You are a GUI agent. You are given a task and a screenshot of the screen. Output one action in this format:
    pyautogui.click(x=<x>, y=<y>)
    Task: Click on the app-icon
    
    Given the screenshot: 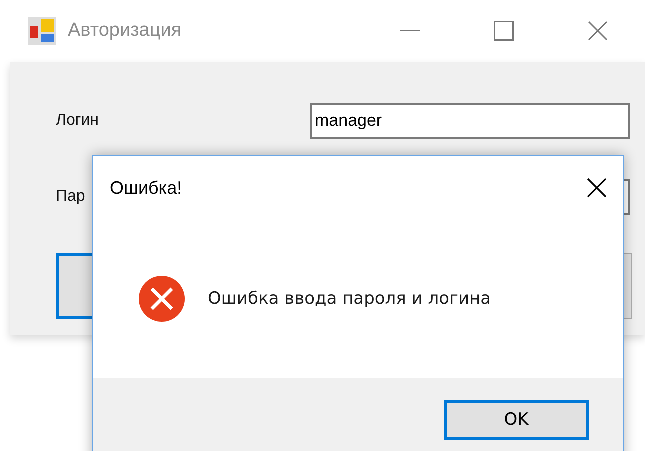 What is the action you would take?
    pyautogui.click(x=42, y=31)
    